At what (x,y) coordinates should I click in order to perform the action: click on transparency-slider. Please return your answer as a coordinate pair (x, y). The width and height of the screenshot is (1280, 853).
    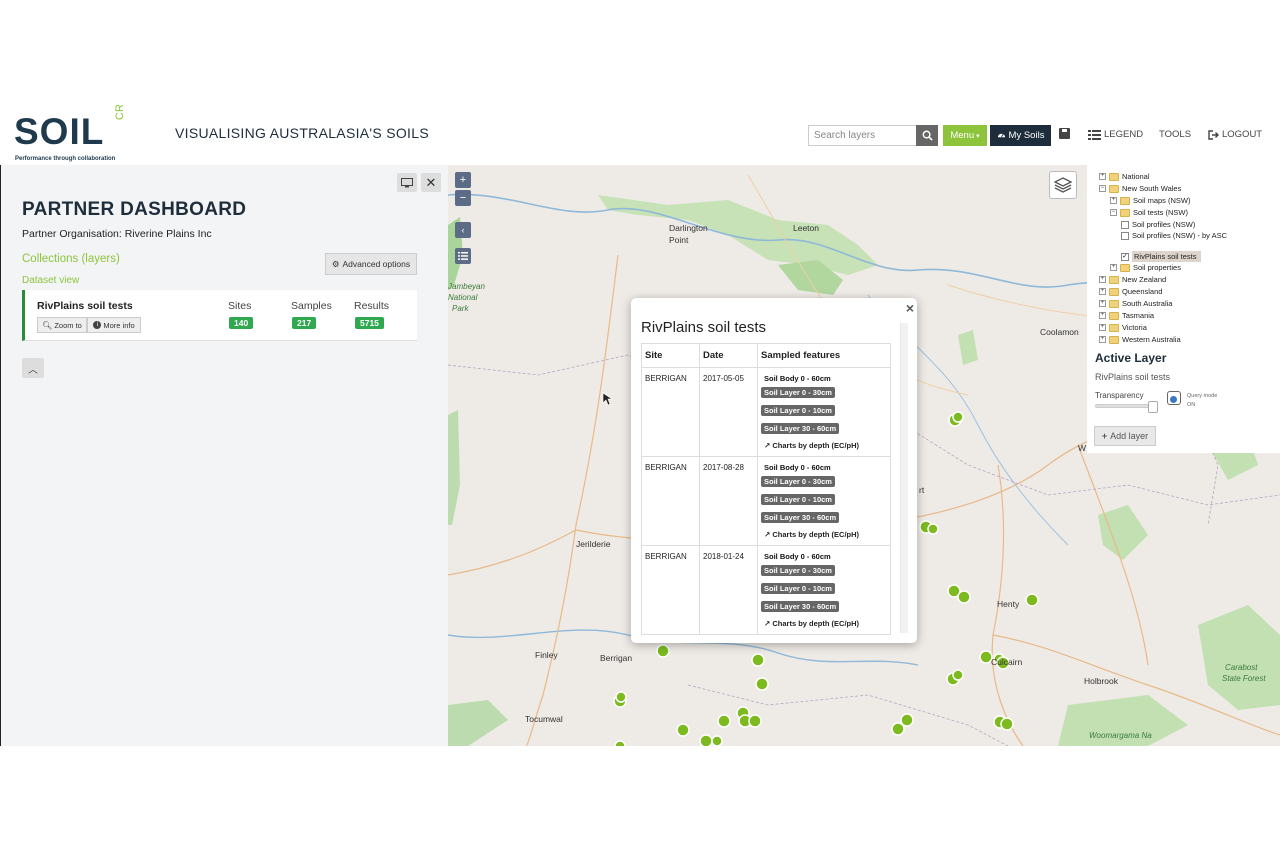
    Looking at the image, I should click on (1126, 407).